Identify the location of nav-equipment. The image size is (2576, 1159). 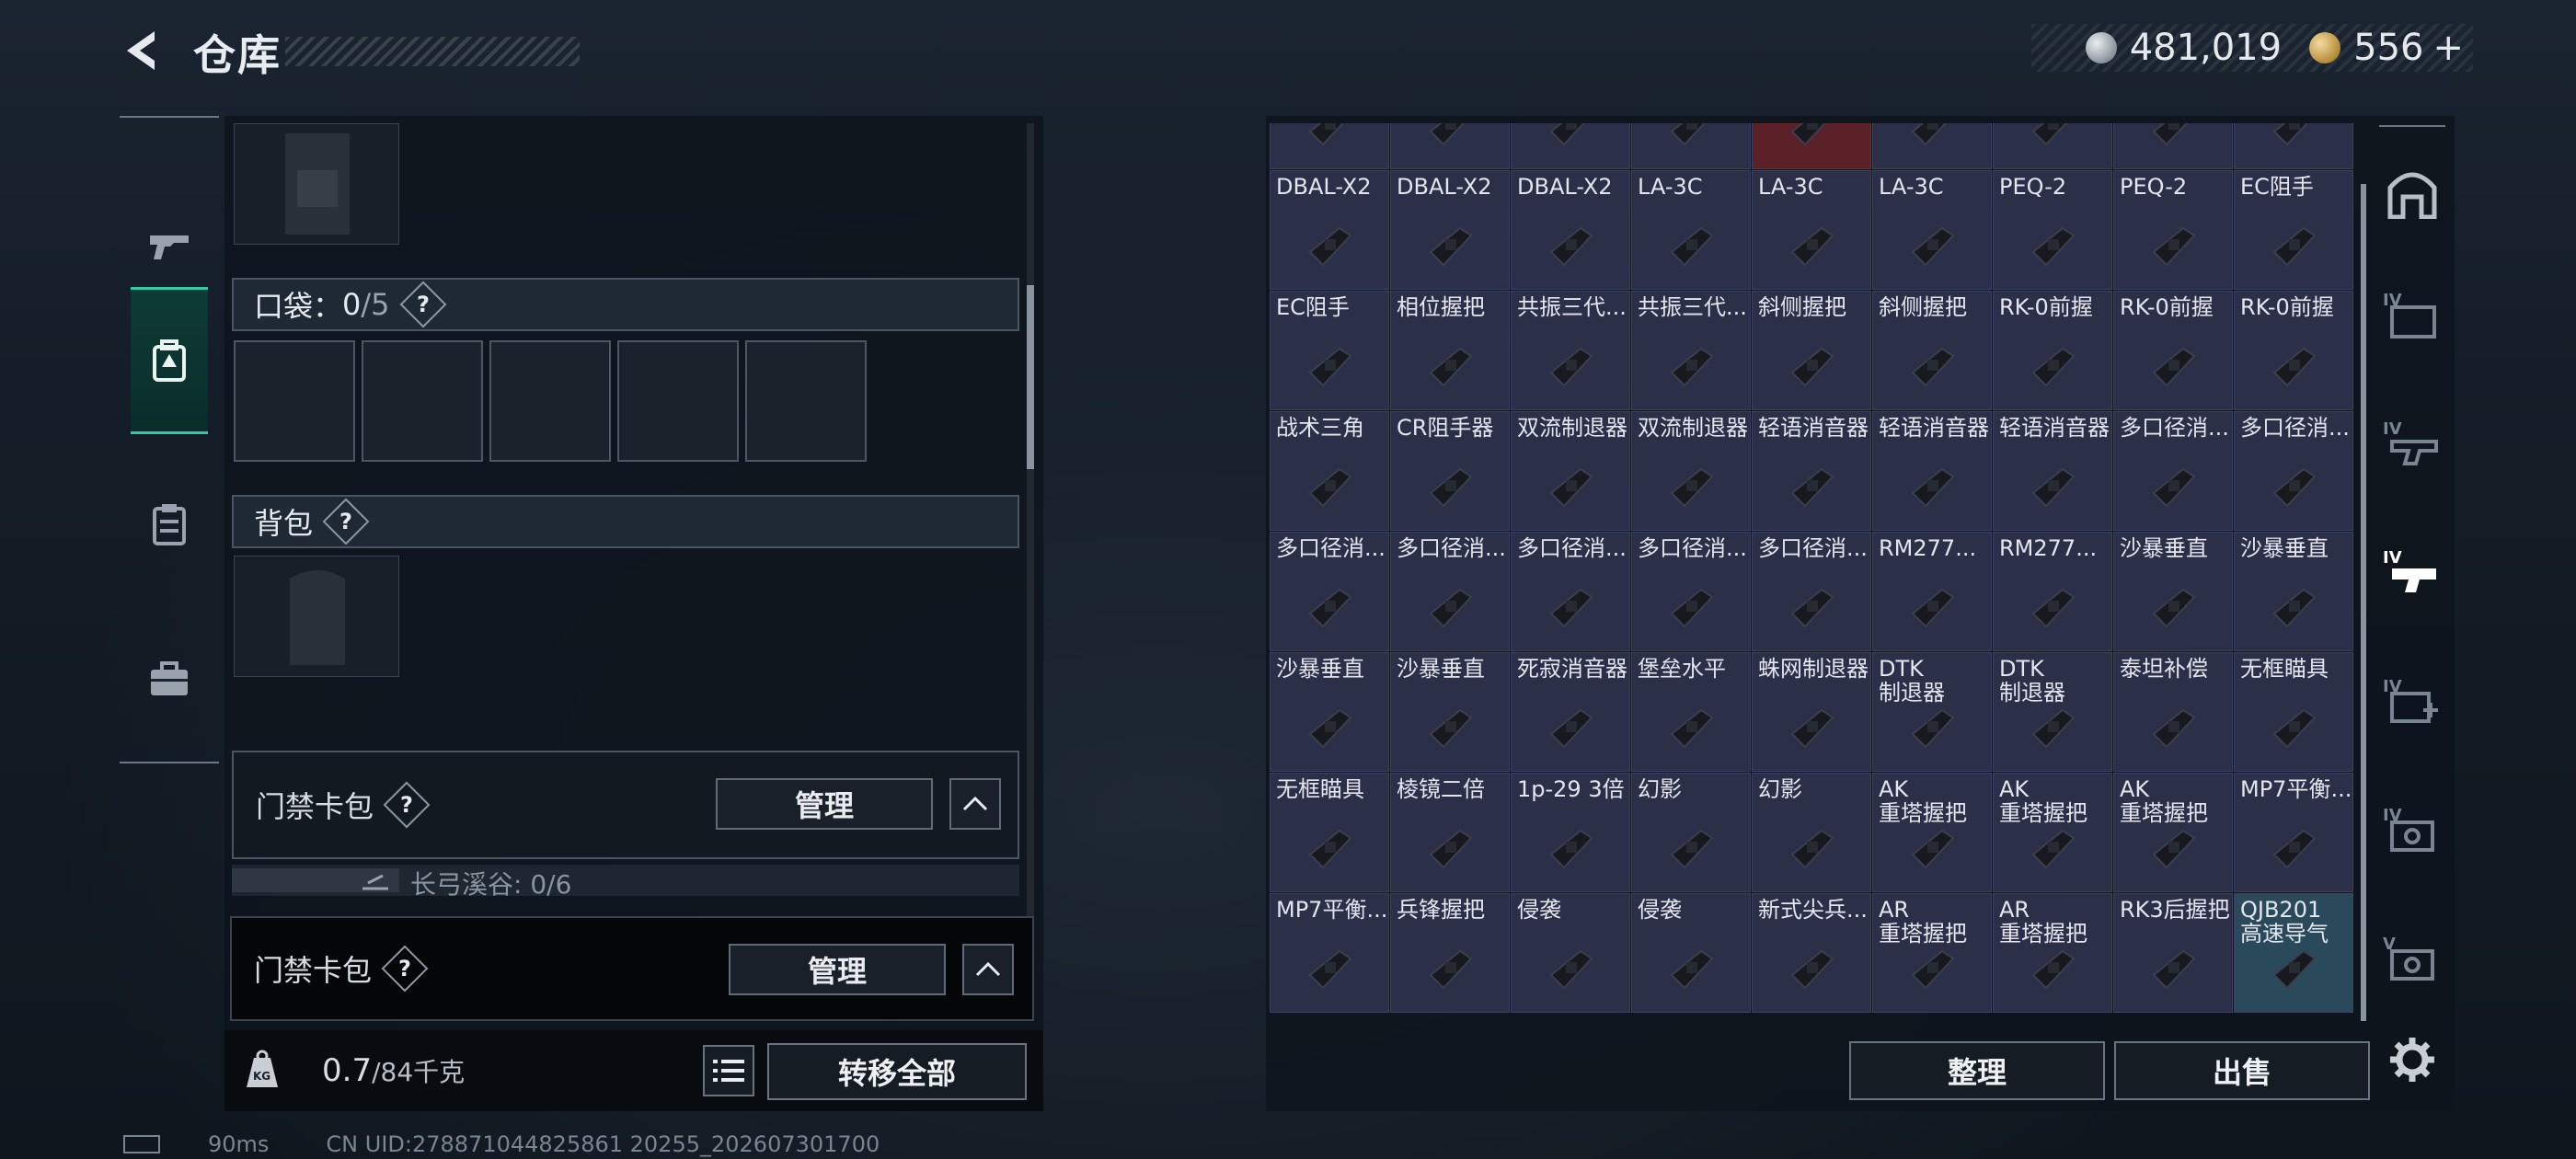
(169, 360).